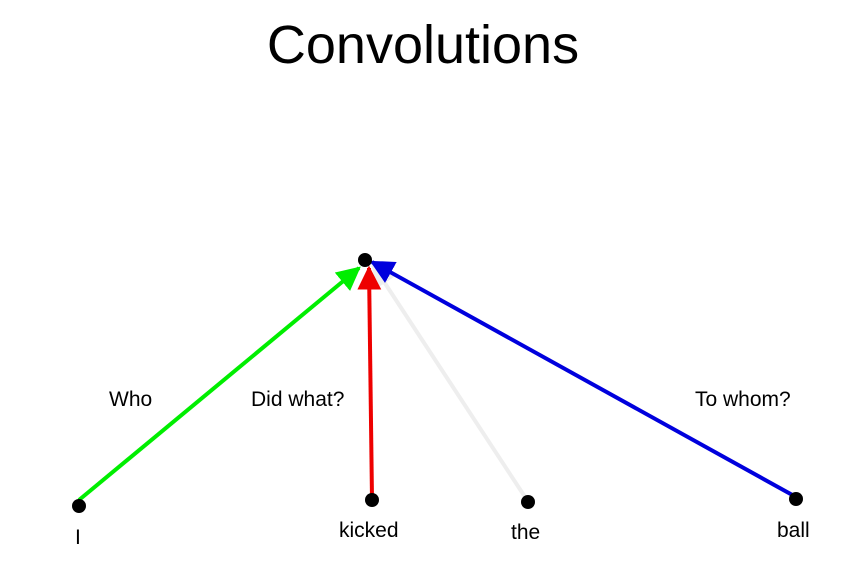  I want to click on edge-who, so click(219, 384).